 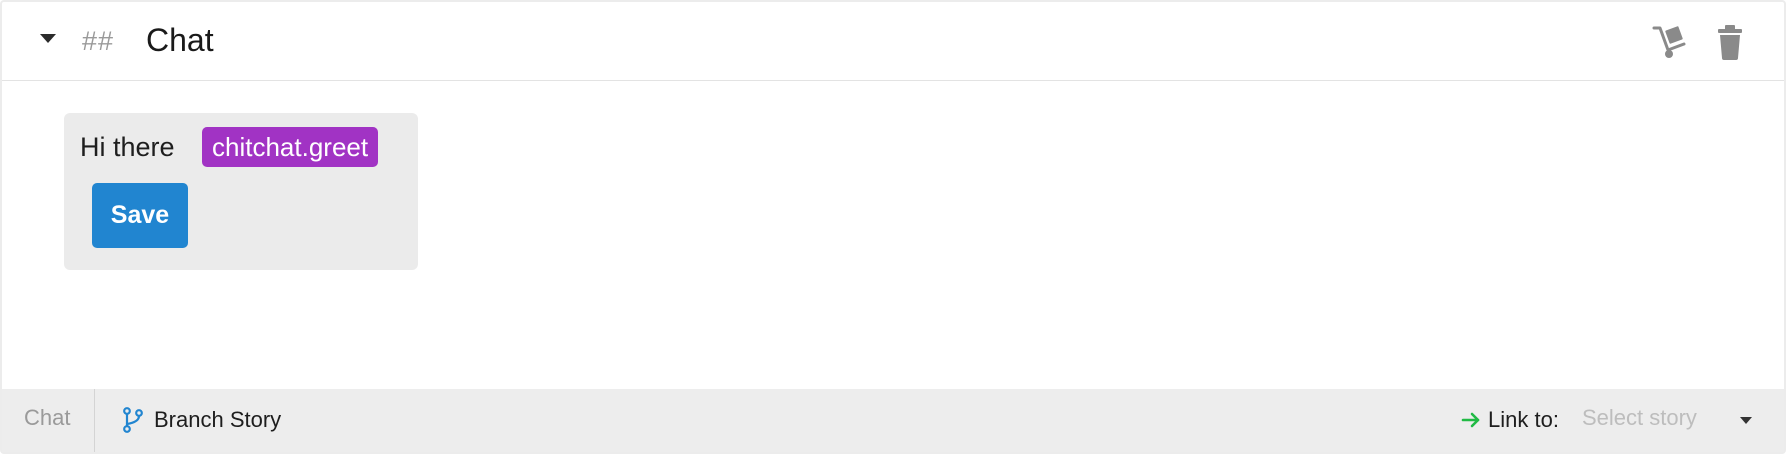 I want to click on collapse-caret-icon, so click(x=48, y=38).